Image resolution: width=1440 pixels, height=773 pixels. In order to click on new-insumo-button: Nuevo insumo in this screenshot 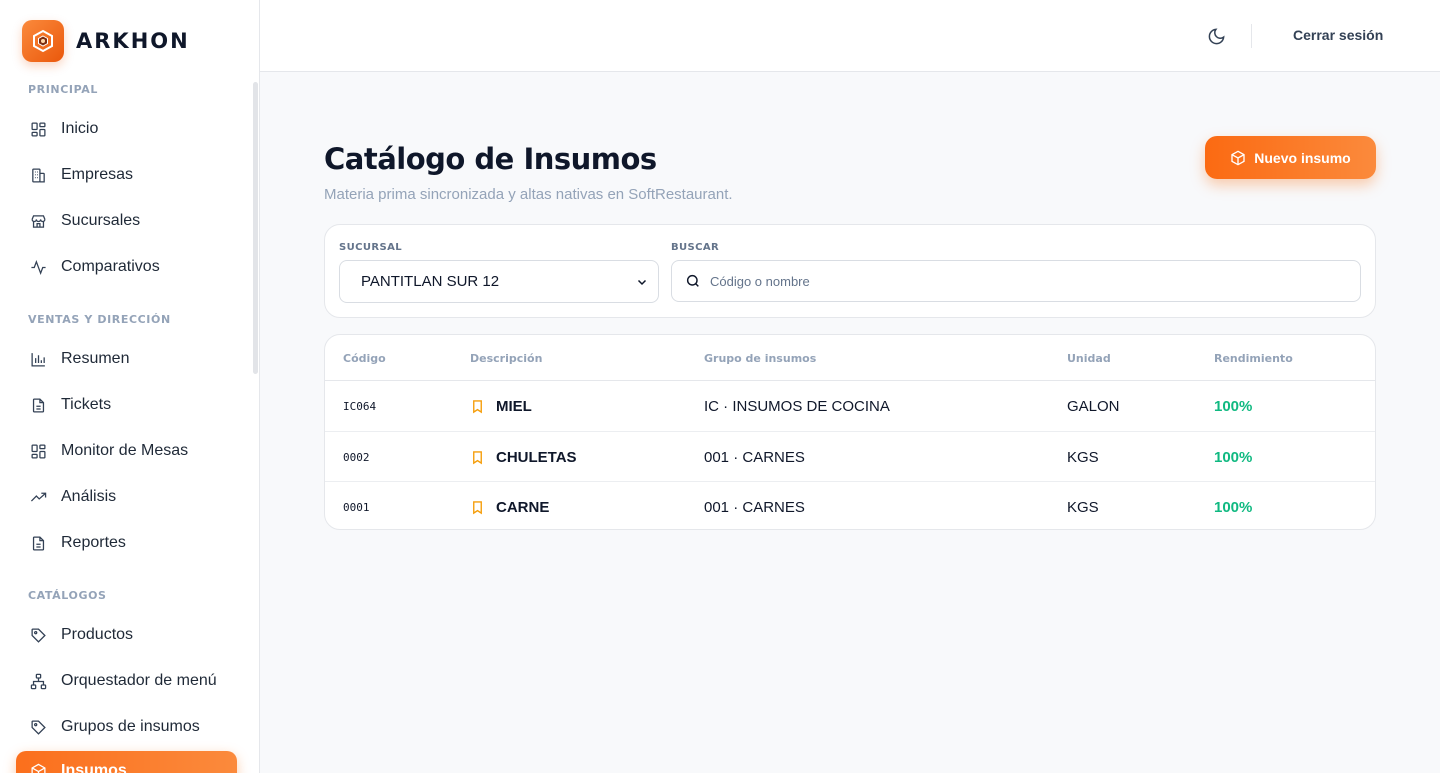, I will do `click(1290, 157)`.